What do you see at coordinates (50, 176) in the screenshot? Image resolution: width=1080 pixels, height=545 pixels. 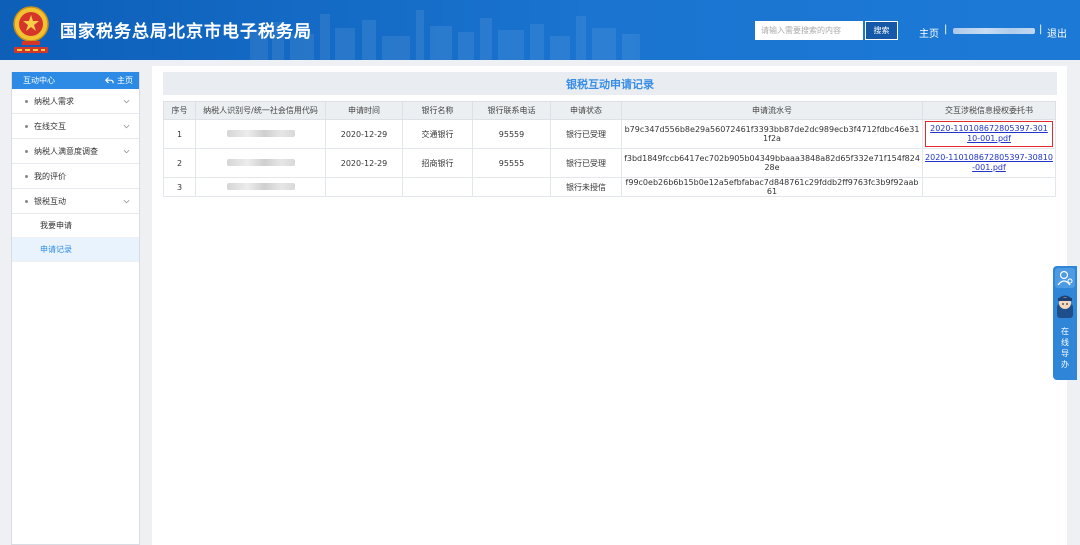 I see `sidebar-item-label: 我的评价` at bounding box center [50, 176].